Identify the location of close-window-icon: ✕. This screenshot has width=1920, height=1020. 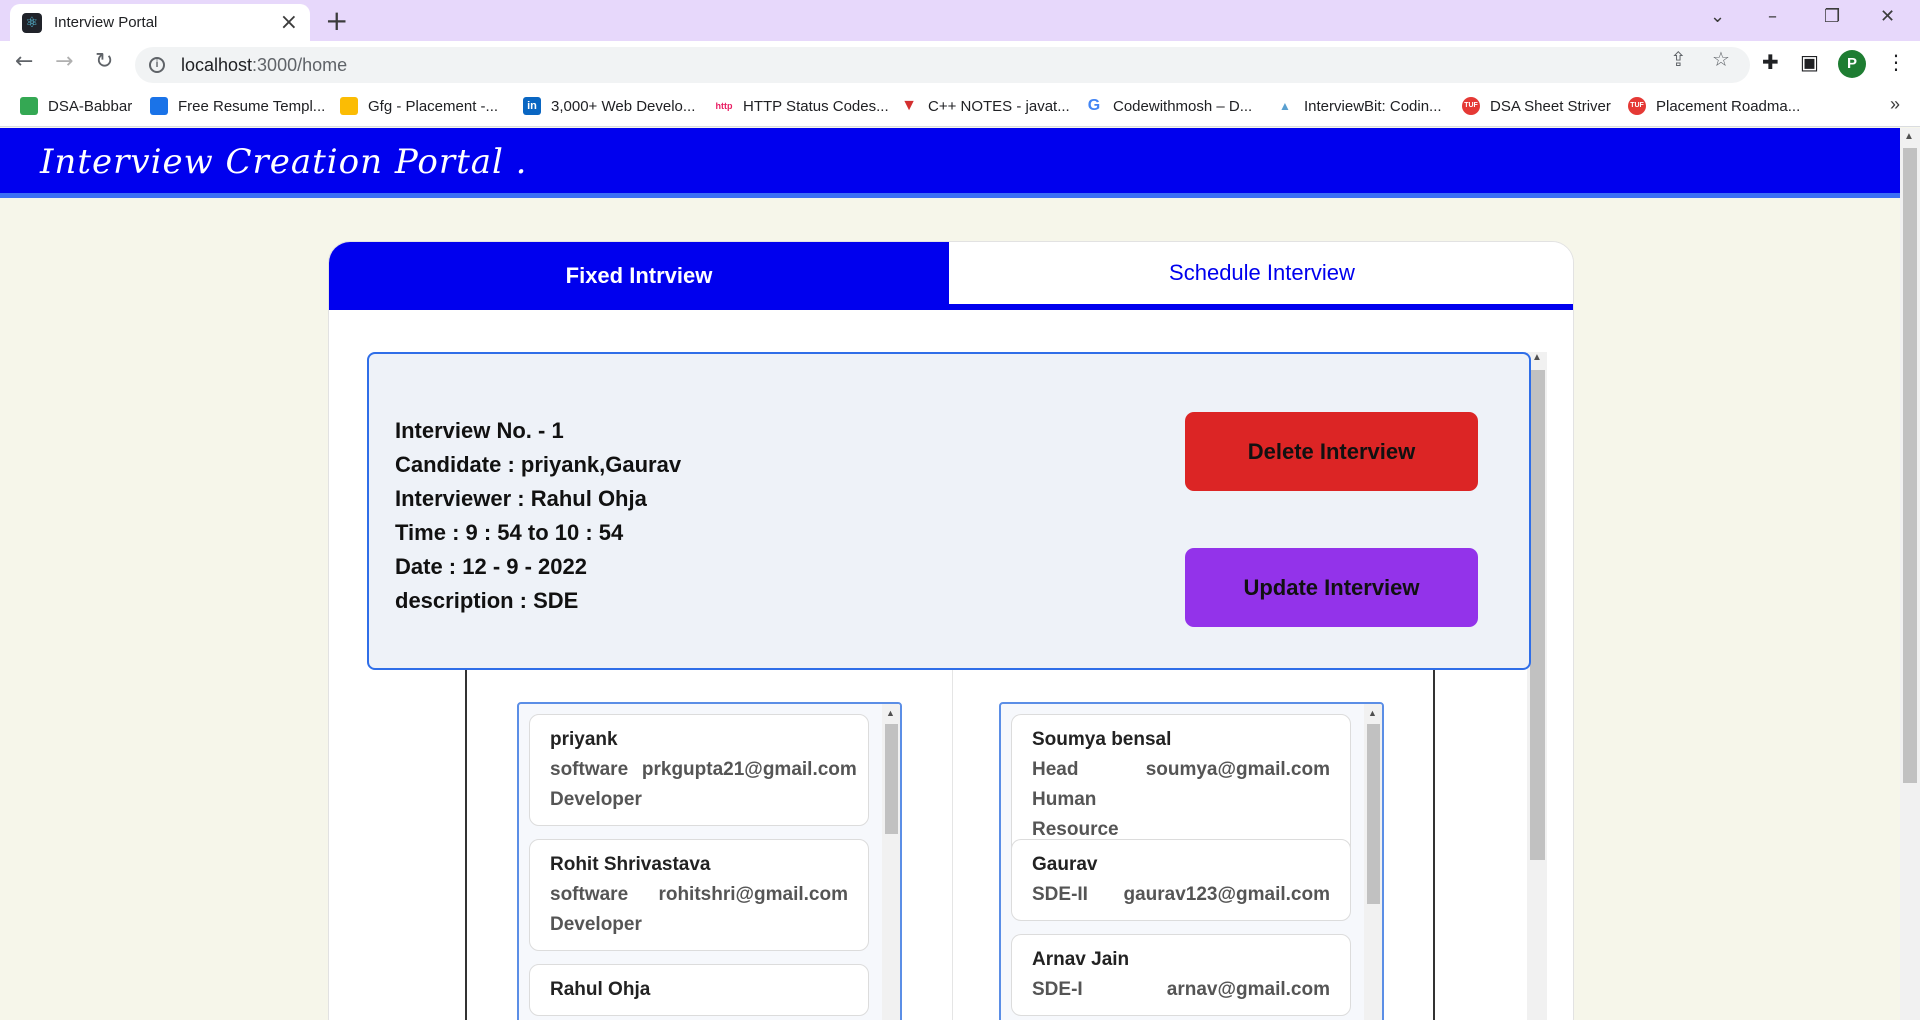
(1887, 16).